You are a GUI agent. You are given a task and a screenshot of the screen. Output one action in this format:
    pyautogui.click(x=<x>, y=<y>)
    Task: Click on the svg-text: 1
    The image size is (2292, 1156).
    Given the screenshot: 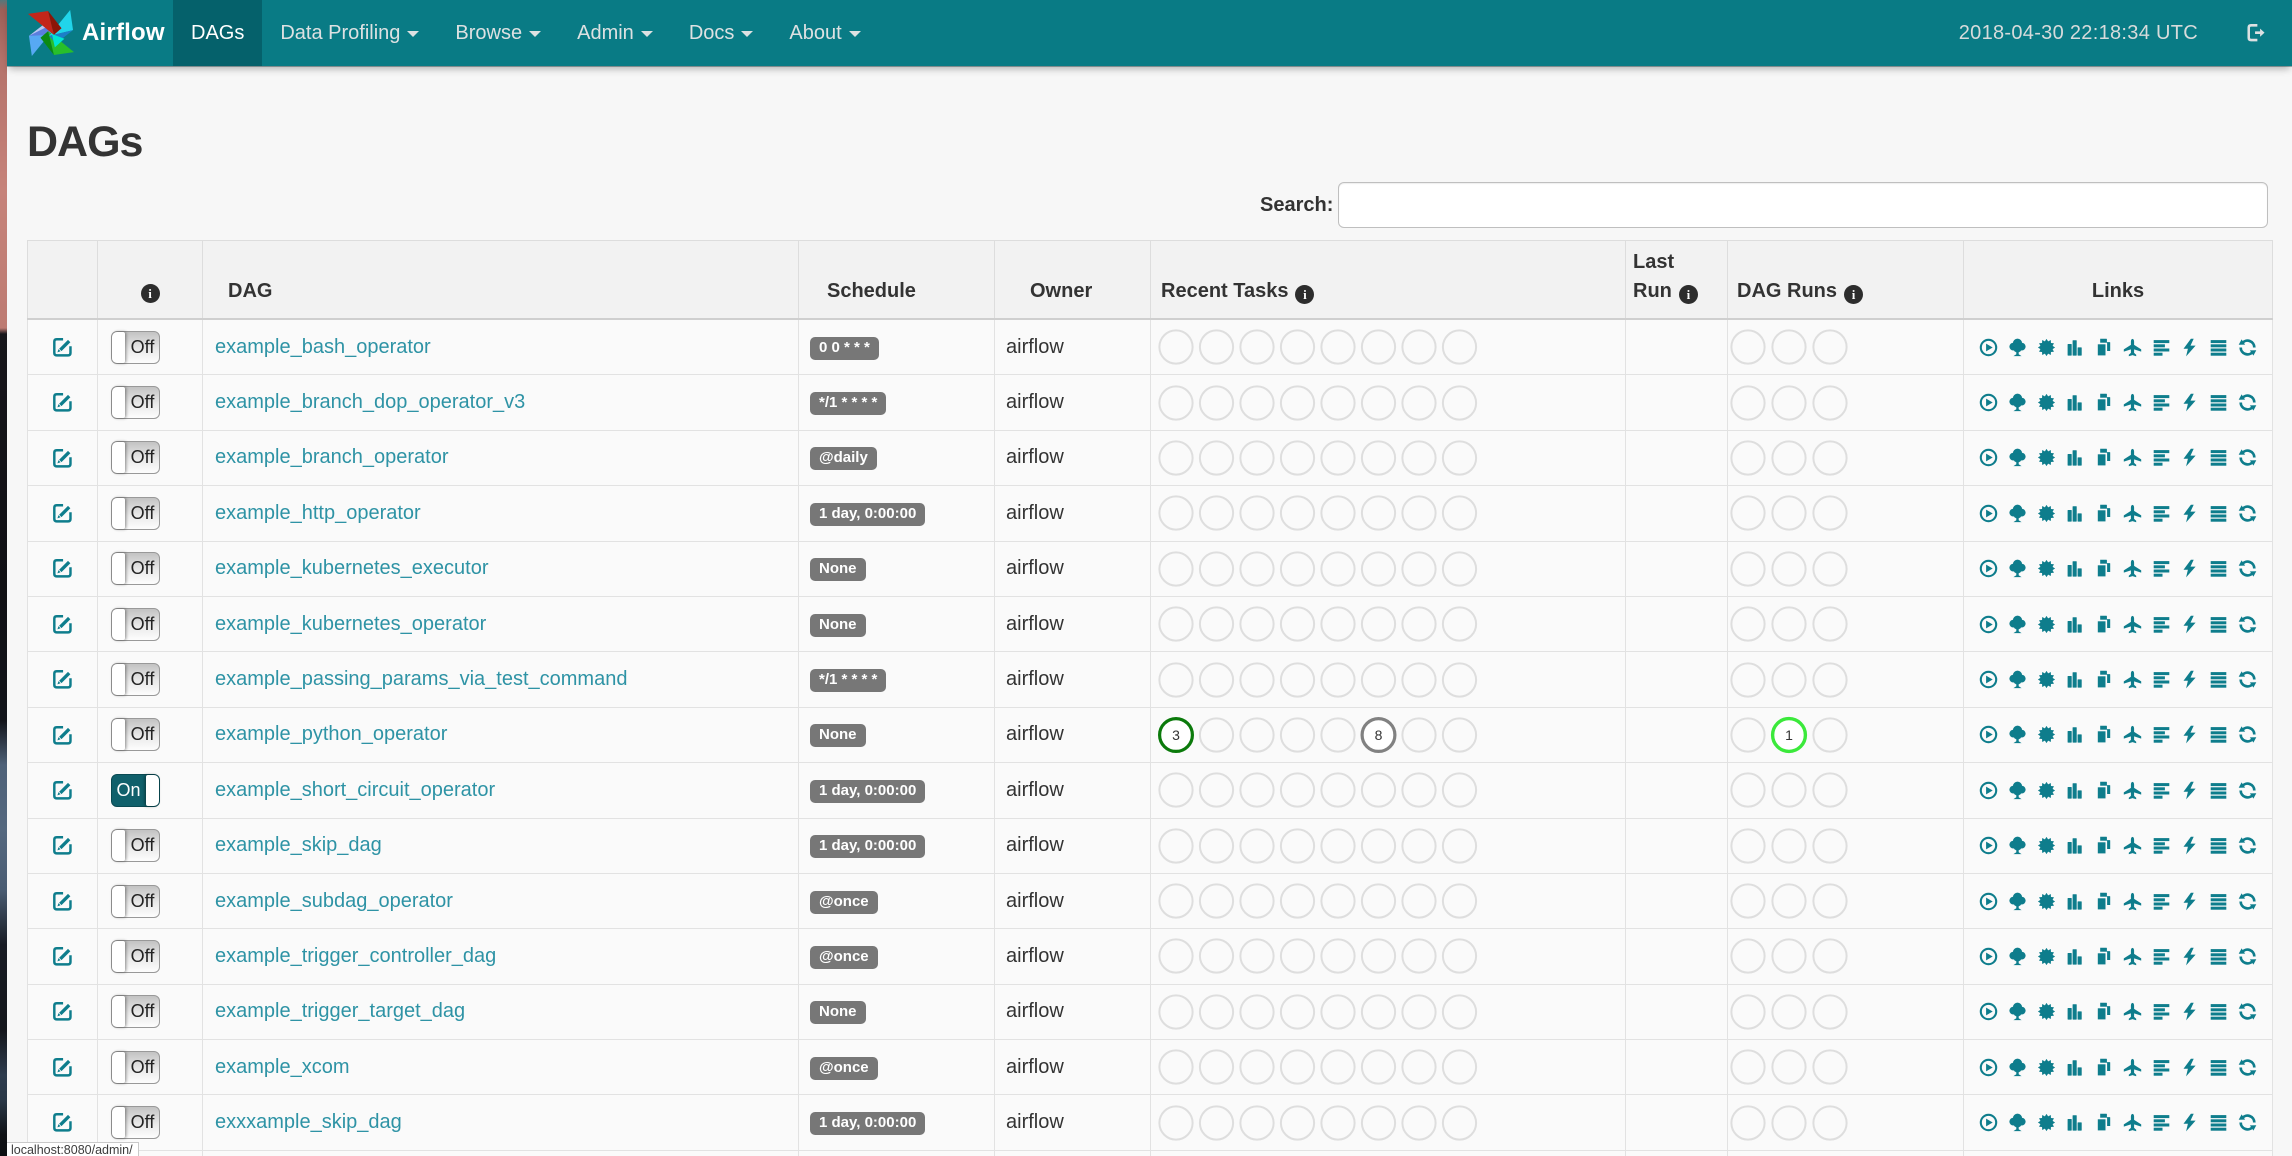 What is the action you would take?
    pyautogui.click(x=1789, y=735)
    